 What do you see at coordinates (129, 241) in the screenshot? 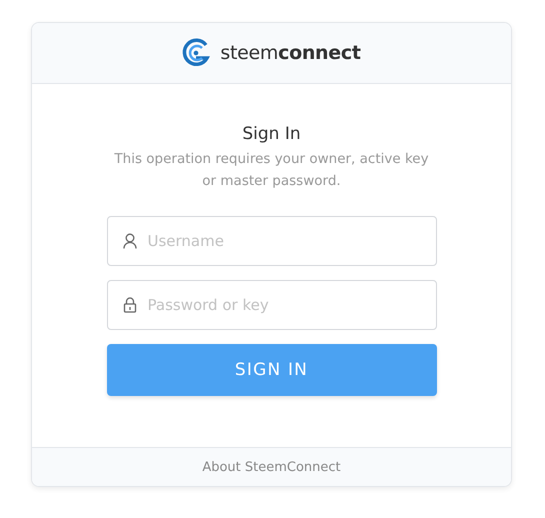
I see `user-icon` at bounding box center [129, 241].